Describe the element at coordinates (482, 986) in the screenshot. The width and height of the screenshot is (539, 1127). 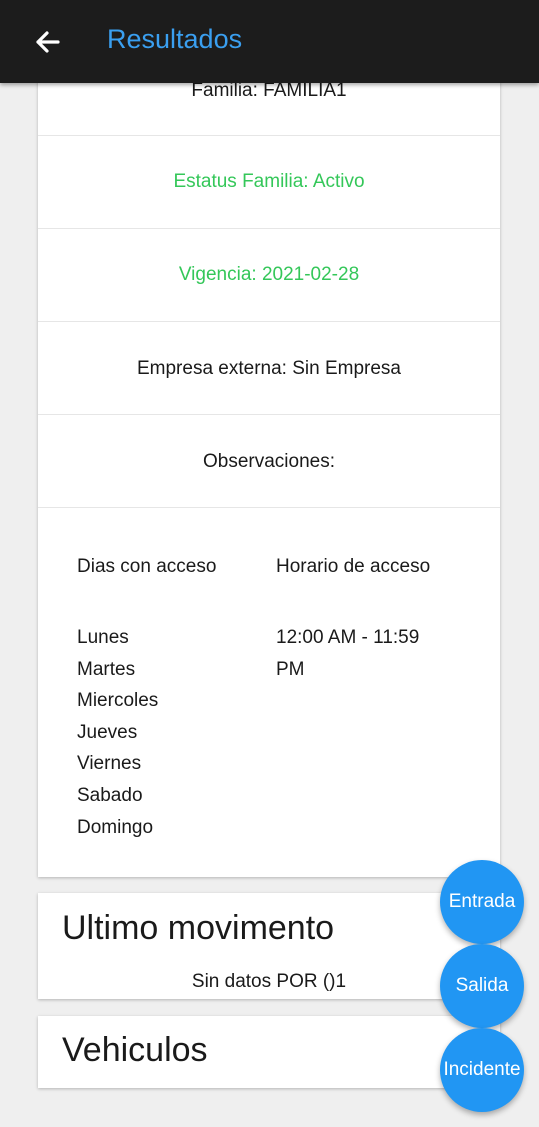
I see `salida-button: Salida` at that location.